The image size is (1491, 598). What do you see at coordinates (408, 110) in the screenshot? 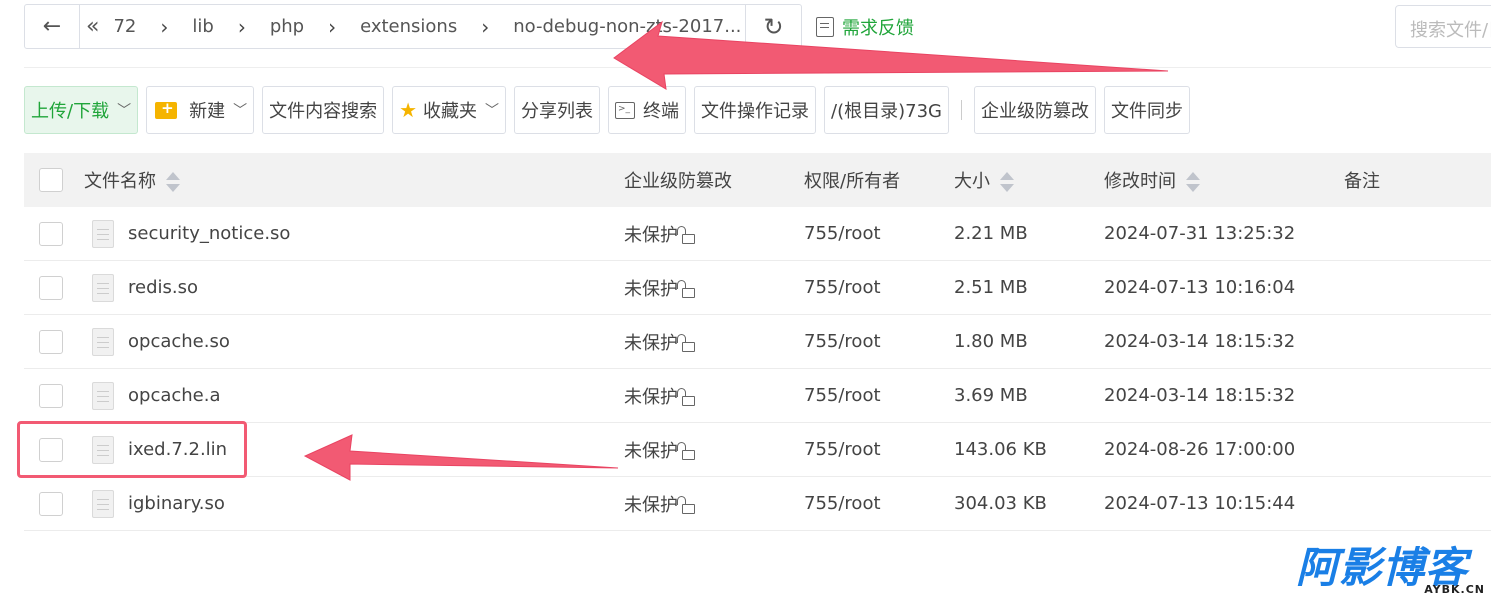
I see `star-icon: ★` at bounding box center [408, 110].